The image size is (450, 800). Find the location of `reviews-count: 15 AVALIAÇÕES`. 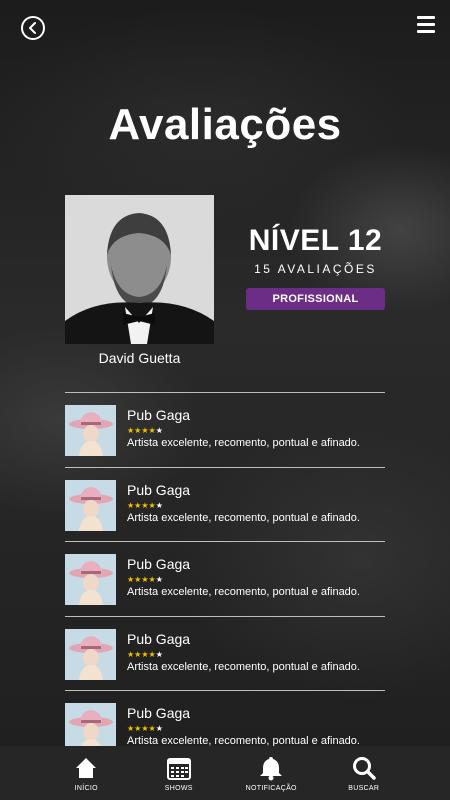

reviews-count: 15 AVALIAÇÕES is located at coordinates (315, 269).